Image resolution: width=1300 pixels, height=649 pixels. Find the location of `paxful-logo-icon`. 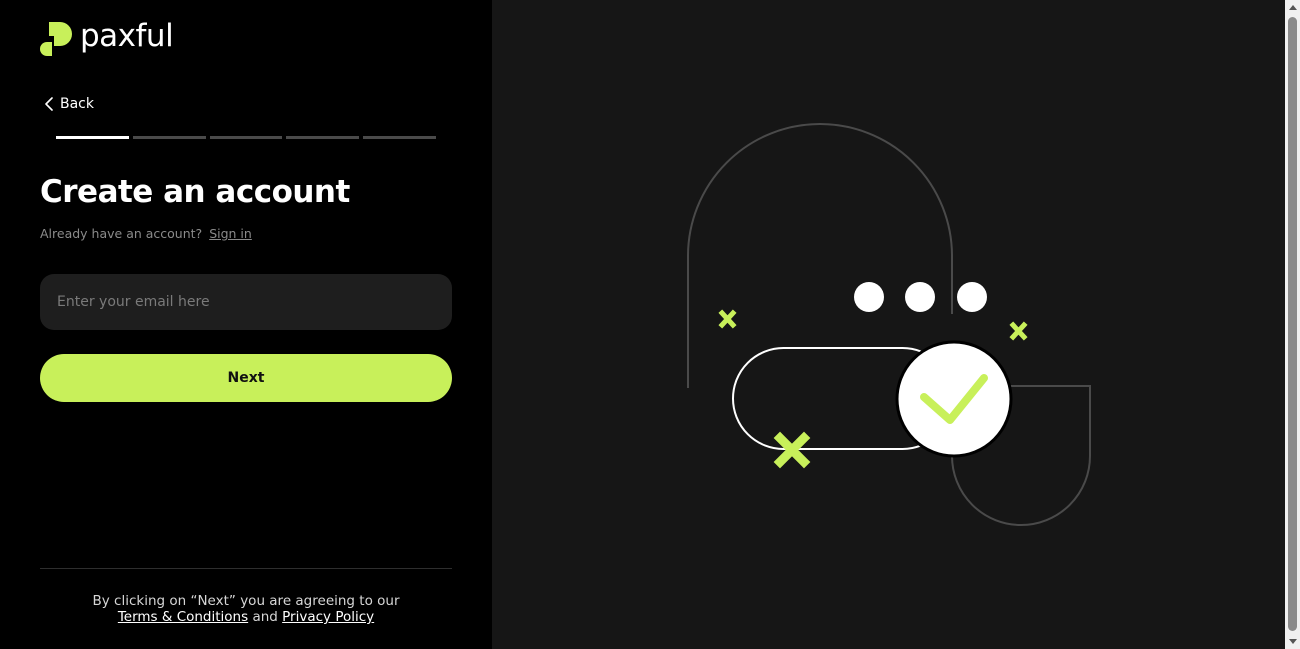

paxful-logo-icon is located at coordinates (56, 39).